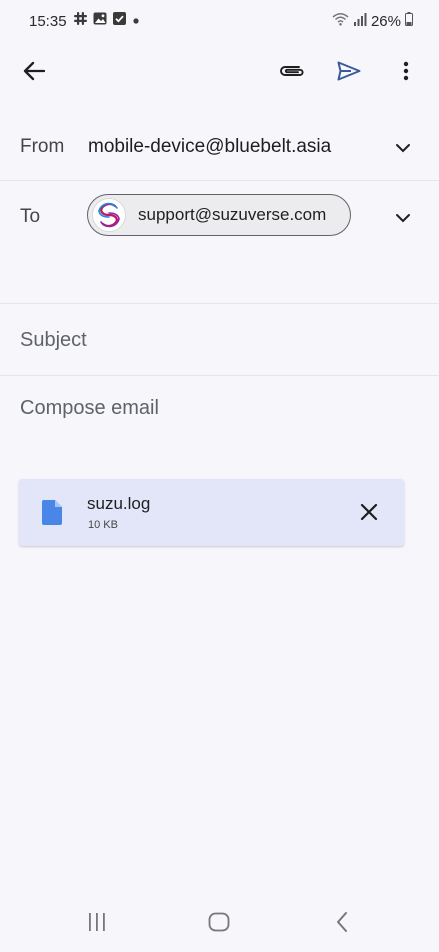 This screenshot has height=952, width=439. I want to click on recipient-chip: support@suzuverse.com, so click(219, 215).